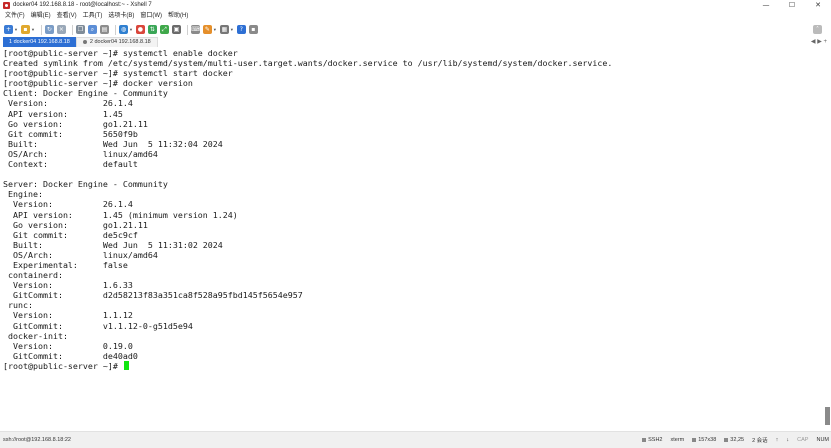 Image resolution: width=831 pixels, height=448 pixels. What do you see at coordinates (37, 440) in the screenshot?
I see `connection-address: ssh://root@192.168.8.18:22` at bounding box center [37, 440].